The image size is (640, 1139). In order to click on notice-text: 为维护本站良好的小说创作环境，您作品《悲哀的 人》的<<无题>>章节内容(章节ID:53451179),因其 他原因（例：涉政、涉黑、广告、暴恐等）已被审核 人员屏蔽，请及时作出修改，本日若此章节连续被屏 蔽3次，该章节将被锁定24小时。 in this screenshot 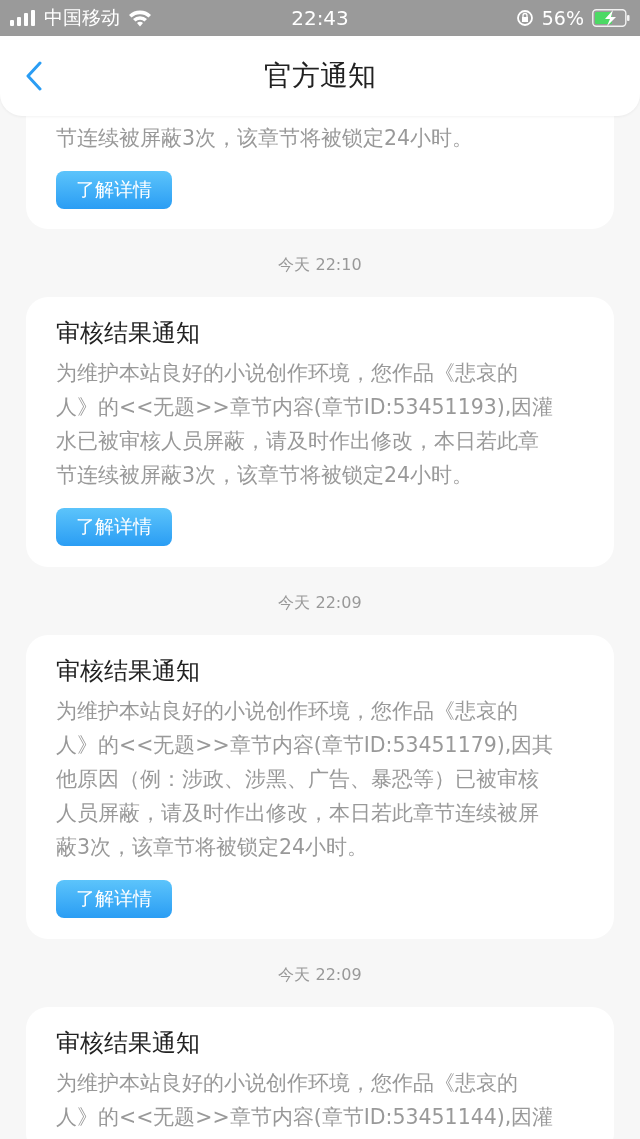, I will do `click(305, 779)`.